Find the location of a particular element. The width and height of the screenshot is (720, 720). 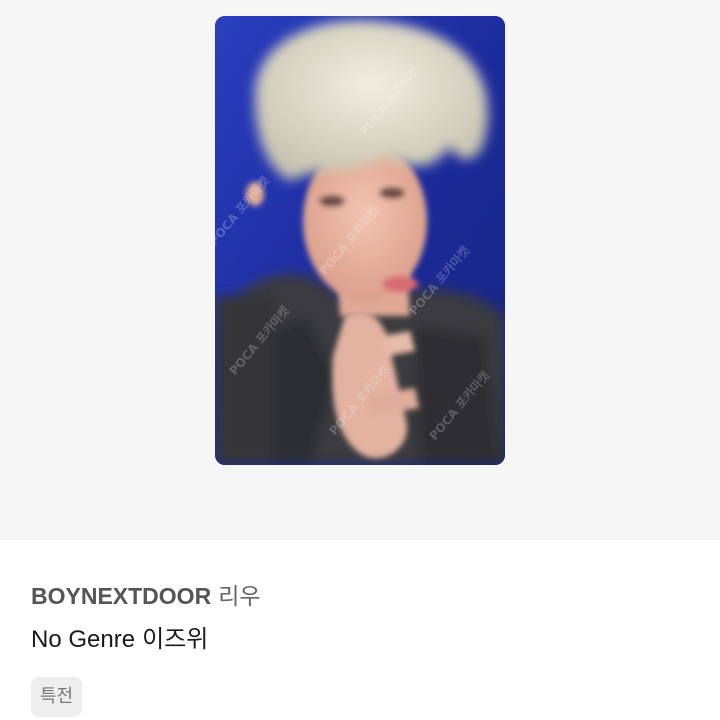

tag-badge: 특전 is located at coordinates (57, 697).